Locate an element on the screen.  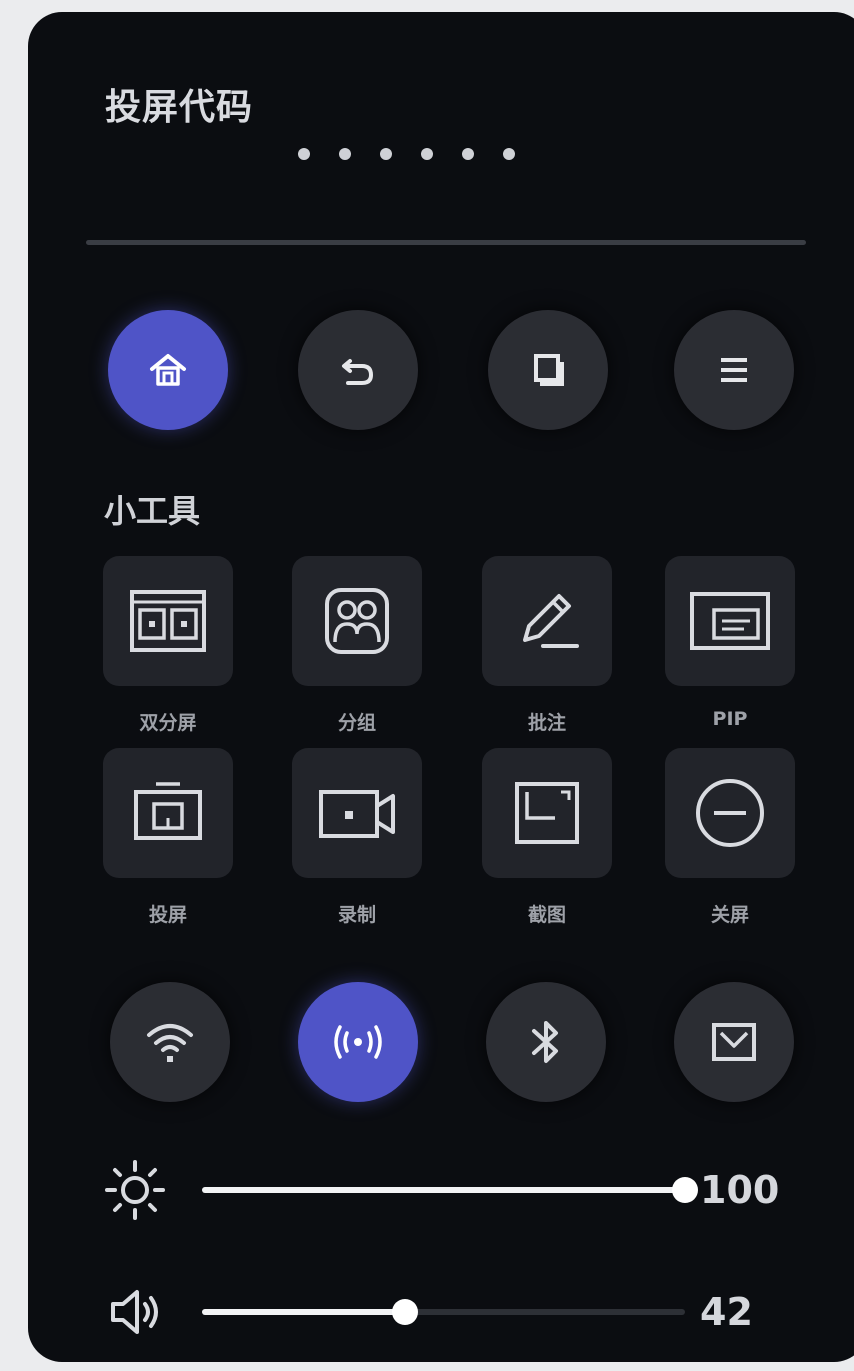
screen-cast-icon is located at coordinates (168, 813).